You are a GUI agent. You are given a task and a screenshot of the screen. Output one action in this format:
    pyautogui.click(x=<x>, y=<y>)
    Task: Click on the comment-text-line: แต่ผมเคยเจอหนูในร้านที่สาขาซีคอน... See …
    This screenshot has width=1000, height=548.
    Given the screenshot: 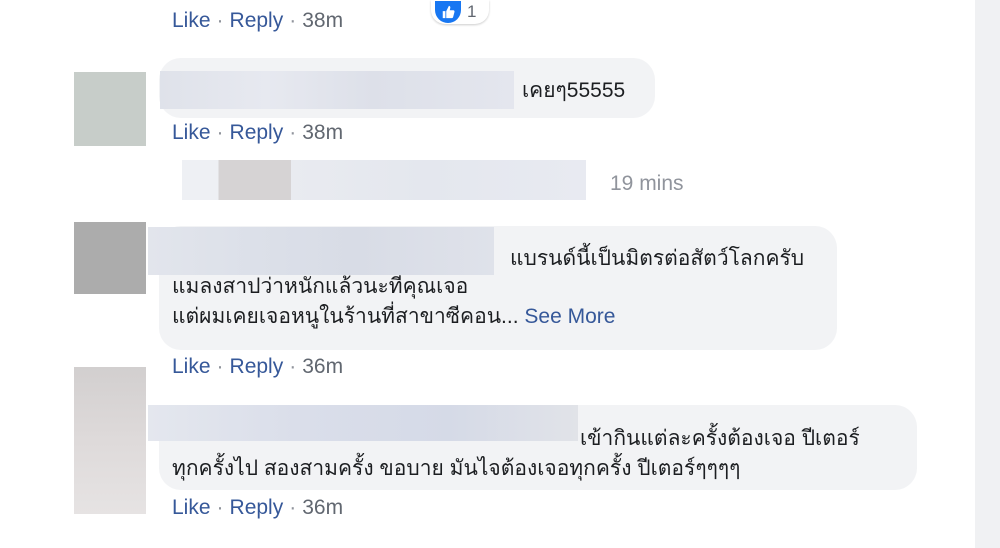 What is the action you would take?
    pyautogui.click(x=393, y=316)
    